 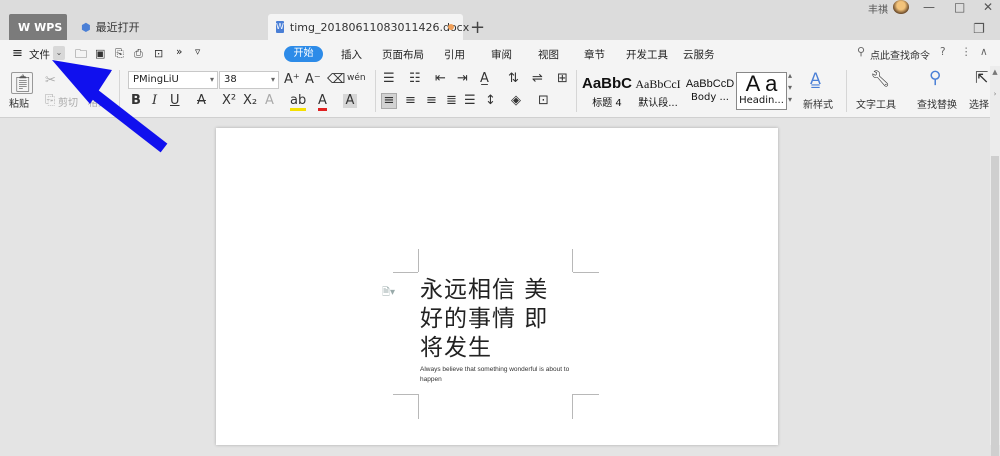 I want to click on phonetic-guide-icon: wén, so click(x=356, y=78).